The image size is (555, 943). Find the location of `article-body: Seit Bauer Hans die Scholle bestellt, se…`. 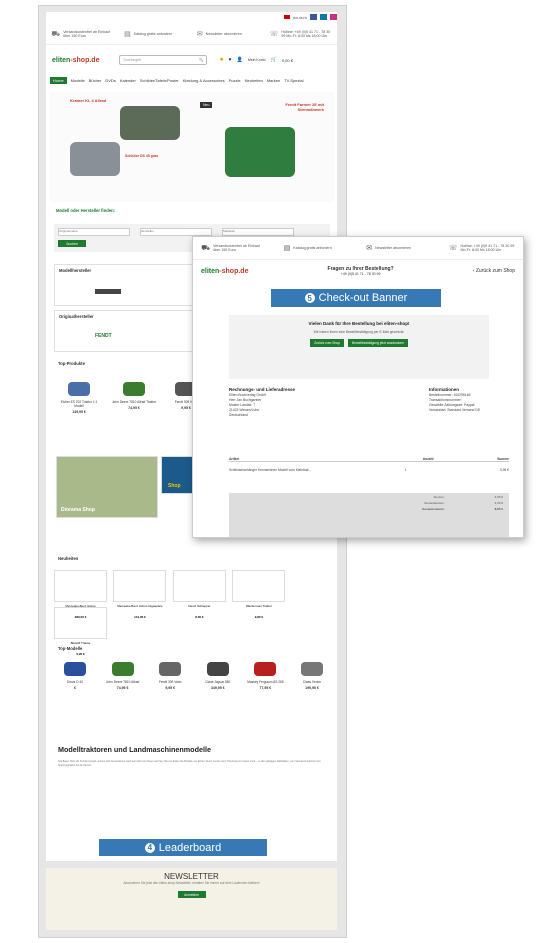

article-body: Seit Bauer Hans die Scholle bestellt, se… is located at coordinates (189, 763).